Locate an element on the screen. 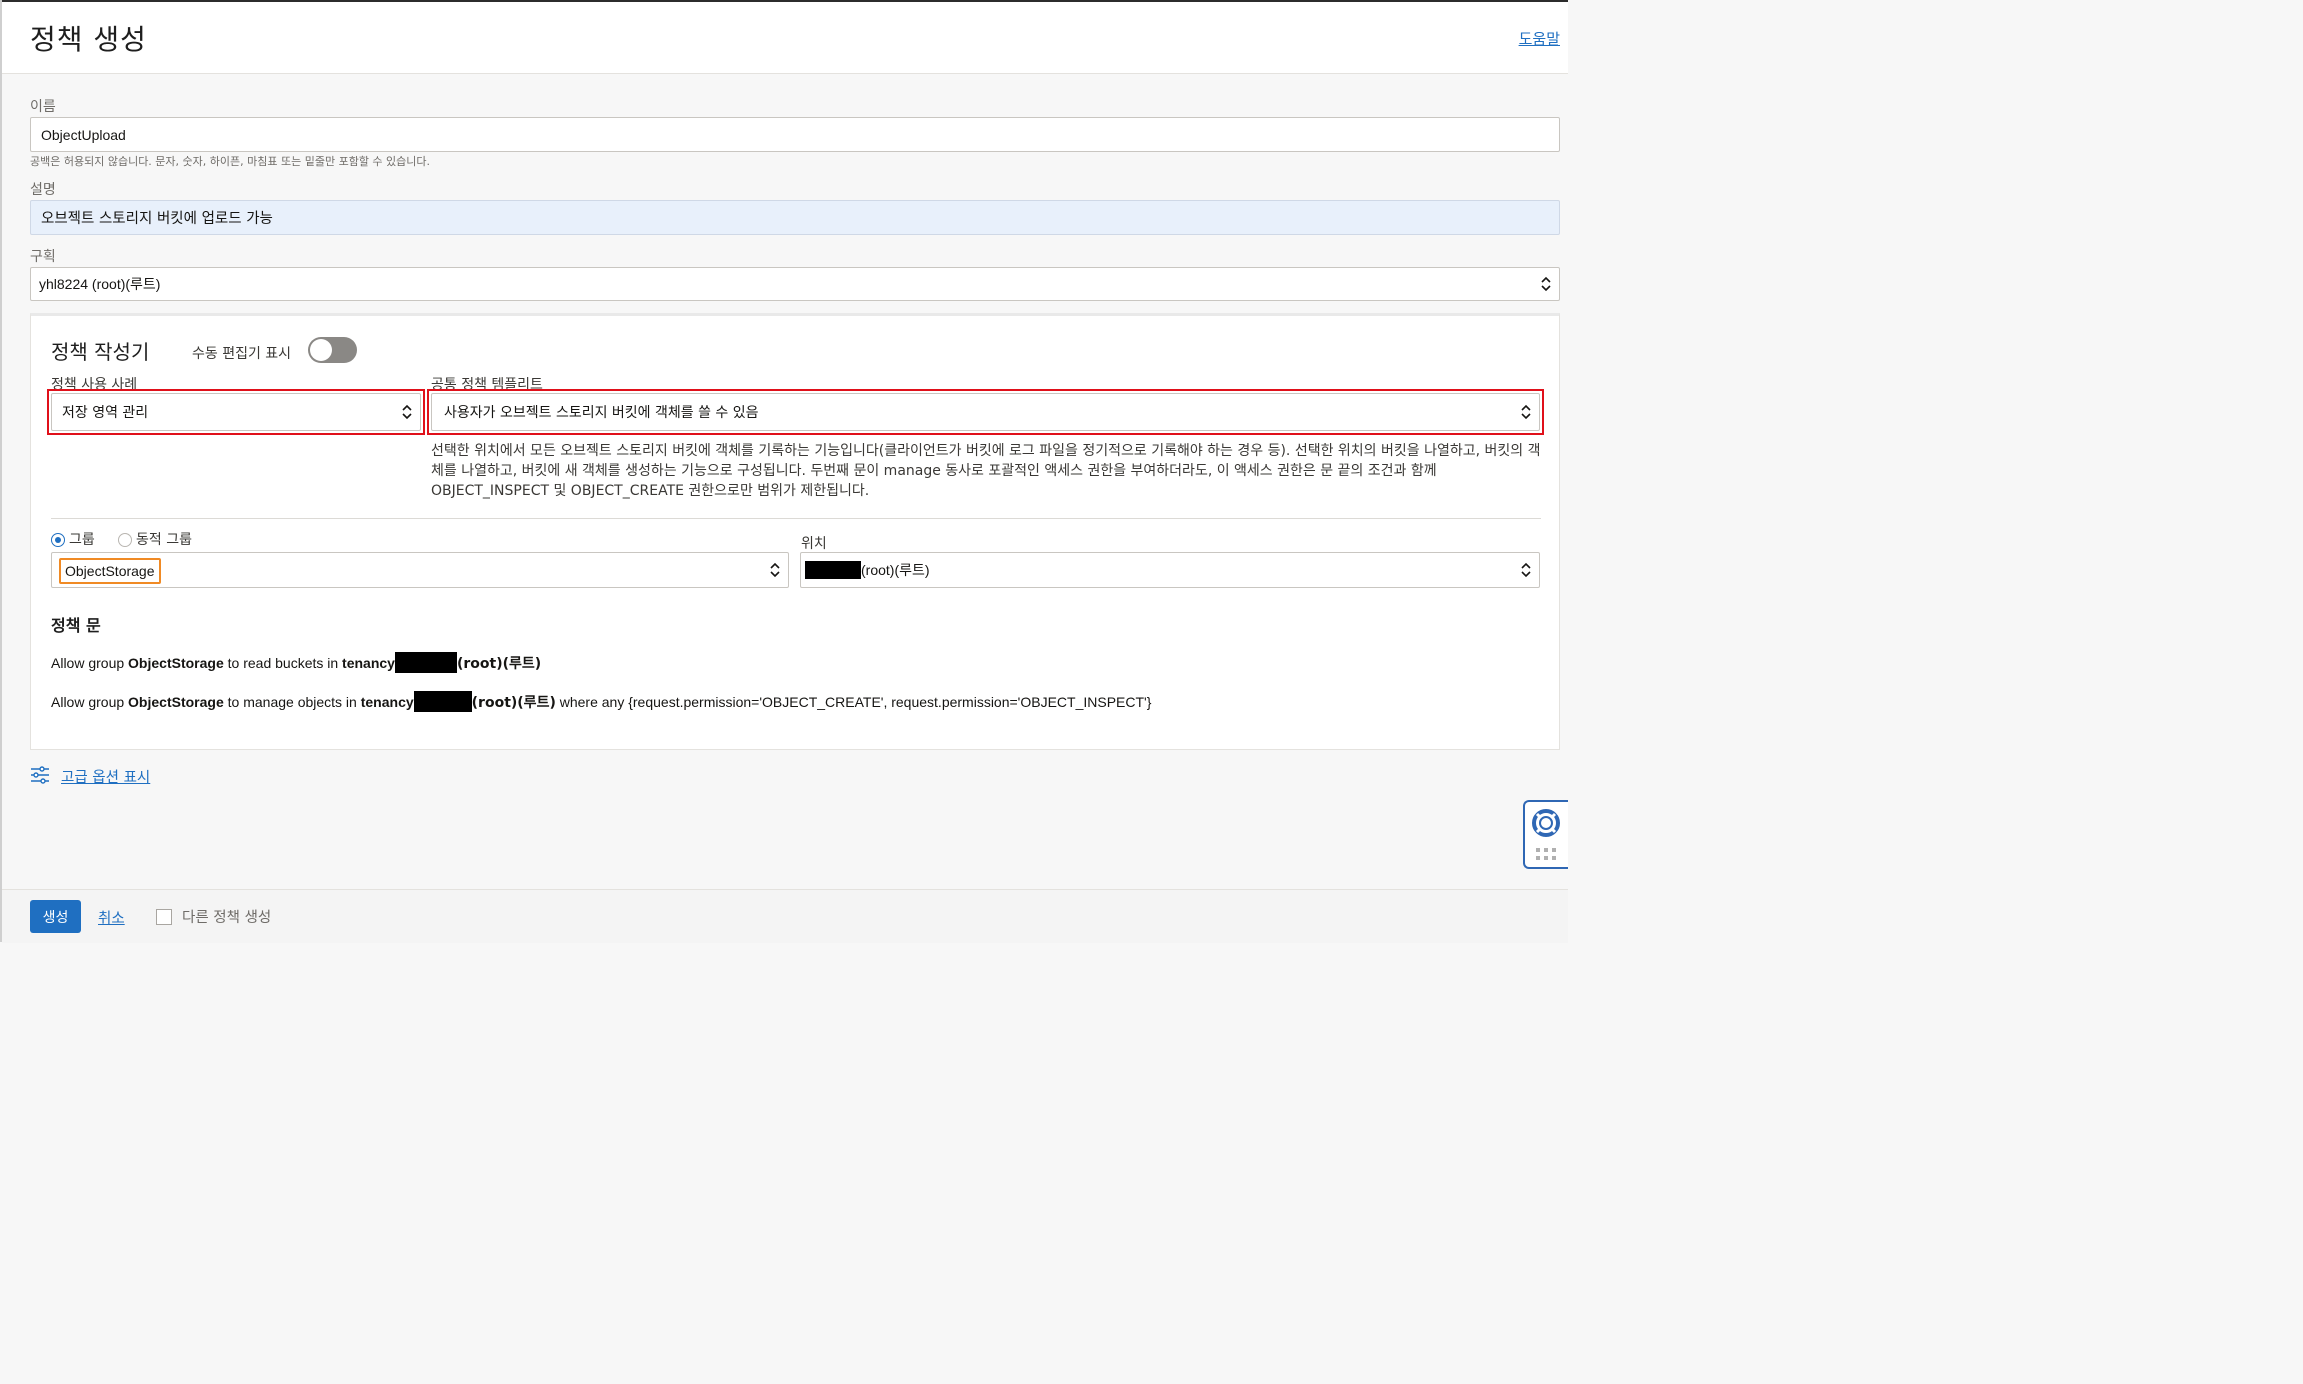 This screenshot has height=1384, width=2303. help-link: 도움말 is located at coordinates (1539, 38).